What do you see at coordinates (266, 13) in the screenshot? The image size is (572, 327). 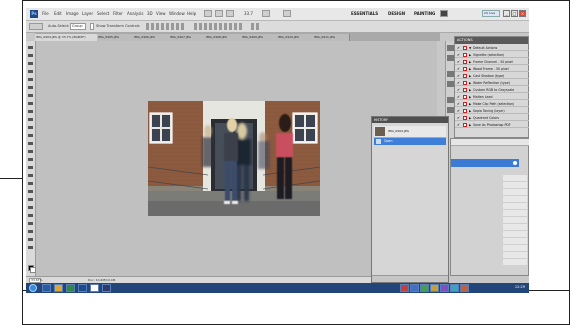 I see `arrange-icon` at bounding box center [266, 13].